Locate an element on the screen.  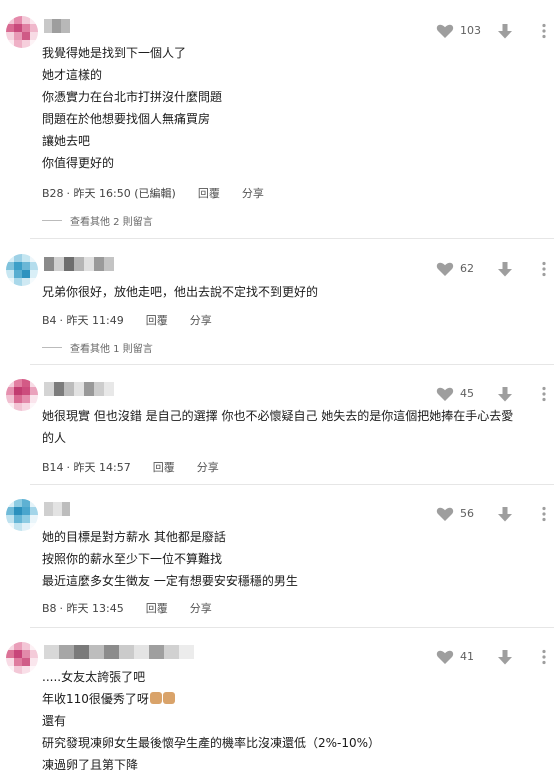
comment-line: 研究發現凍卵女生最後懷孕生產的機率比沒凍還低（2%-10%） is located at coordinates (211, 743).